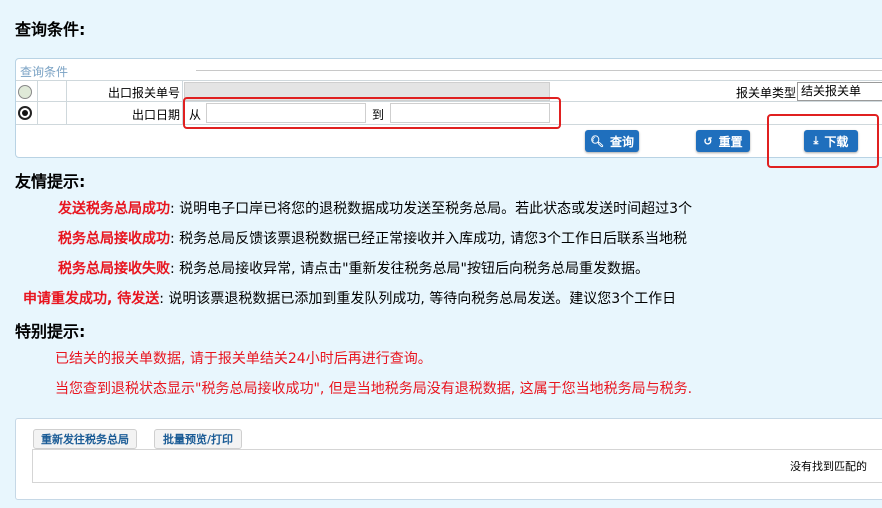 The width and height of the screenshot is (882, 508). Describe the element at coordinates (539, 70) in the screenshot. I see `legend-divider` at that location.